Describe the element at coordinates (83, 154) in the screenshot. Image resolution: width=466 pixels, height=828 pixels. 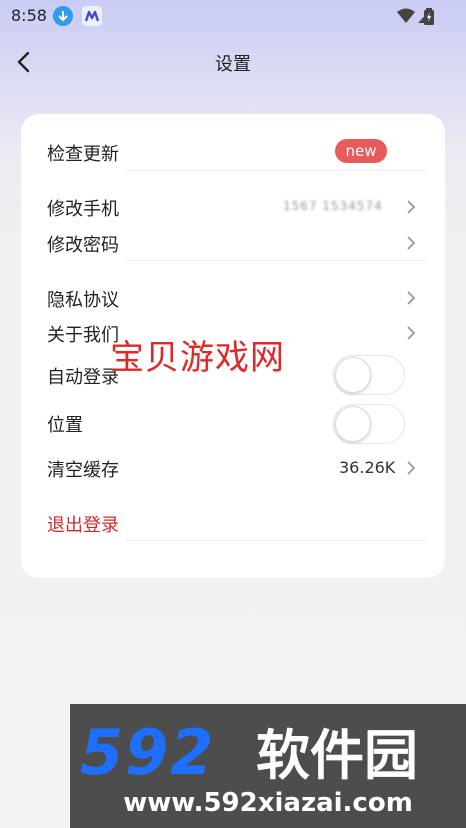
I see `settings-row-label: 检查更新` at that location.